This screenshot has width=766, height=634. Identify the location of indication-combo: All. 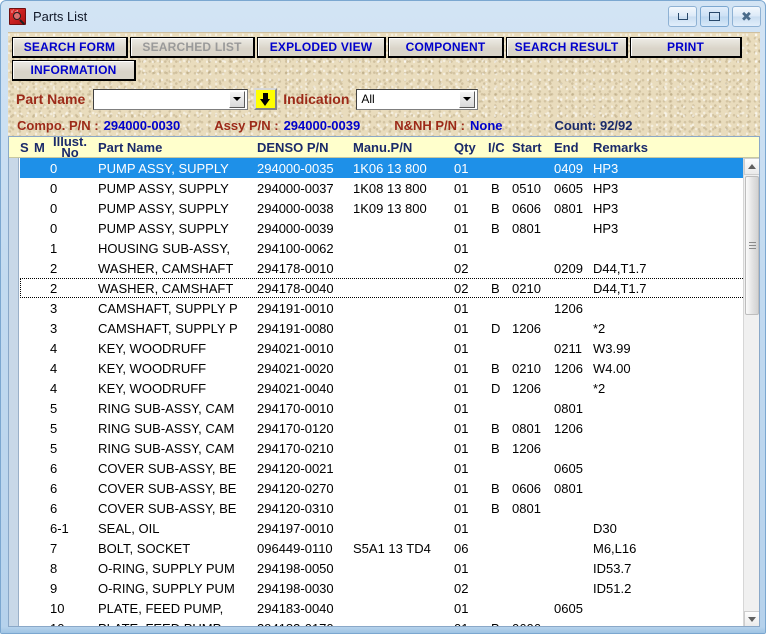
(417, 99).